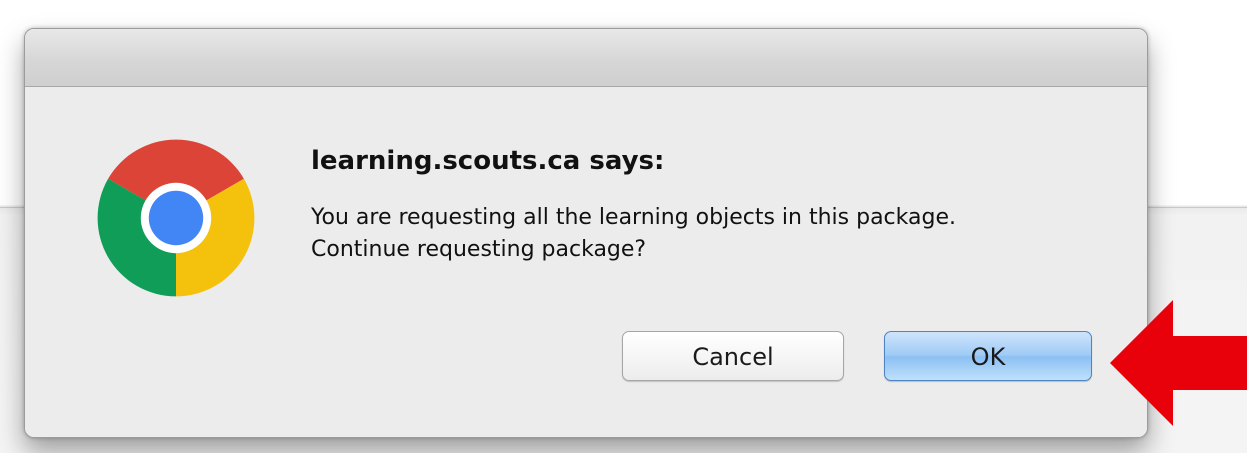 Image resolution: width=1247 pixels, height=453 pixels. What do you see at coordinates (586, 58) in the screenshot?
I see `dialog-titlebar` at bounding box center [586, 58].